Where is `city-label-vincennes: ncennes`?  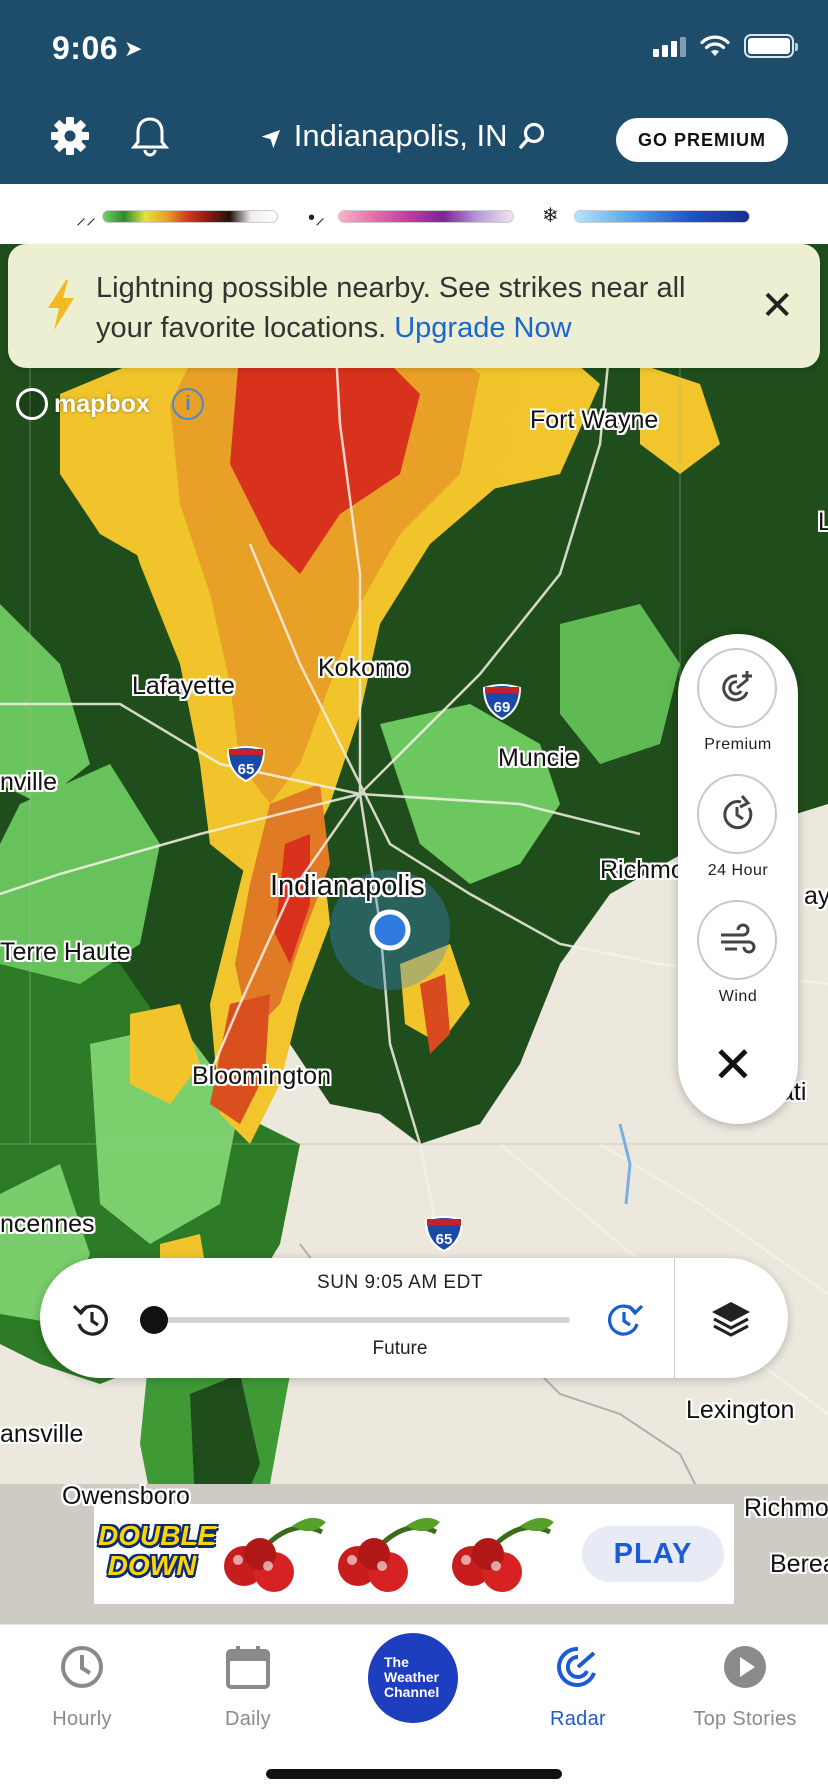
city-label-vincennes: ncennes is located at coordinates (47, 1224).